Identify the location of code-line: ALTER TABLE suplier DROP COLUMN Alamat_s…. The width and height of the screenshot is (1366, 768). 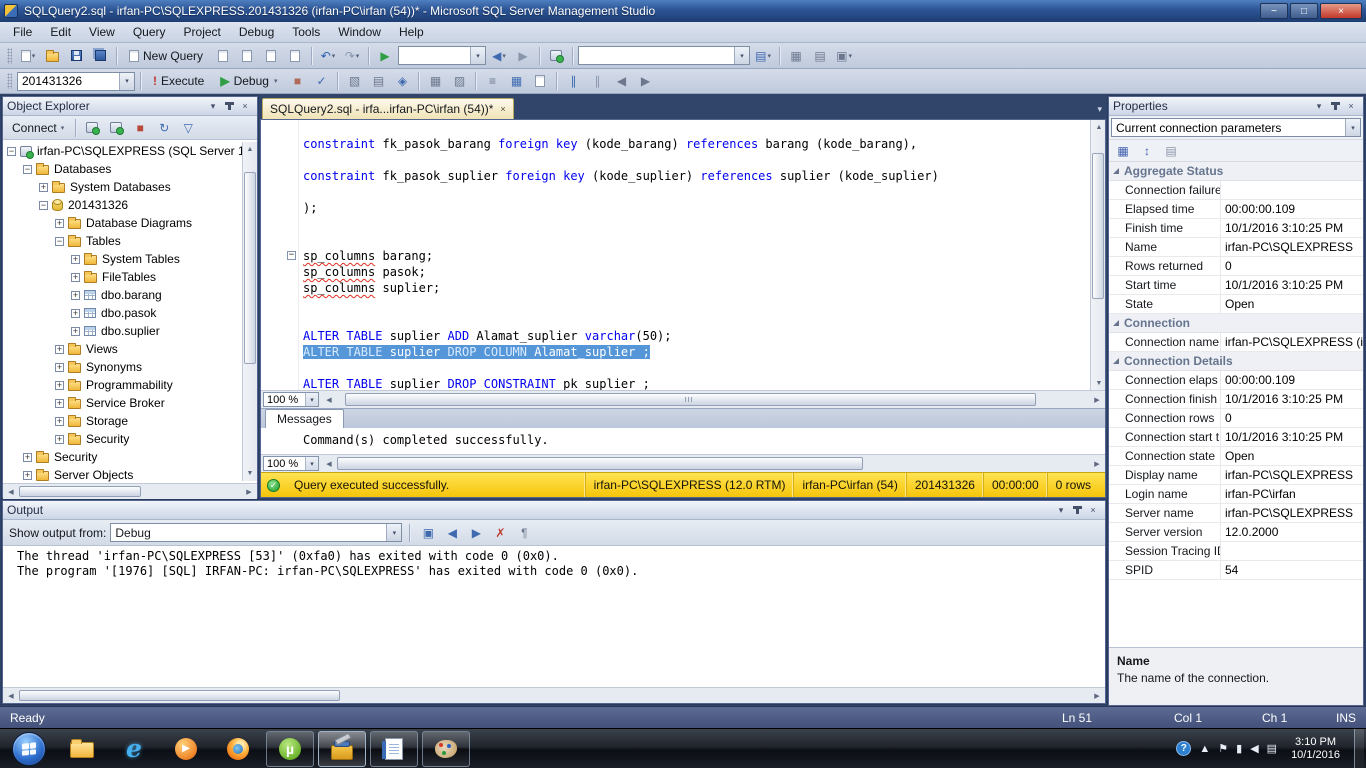
(675, 352).